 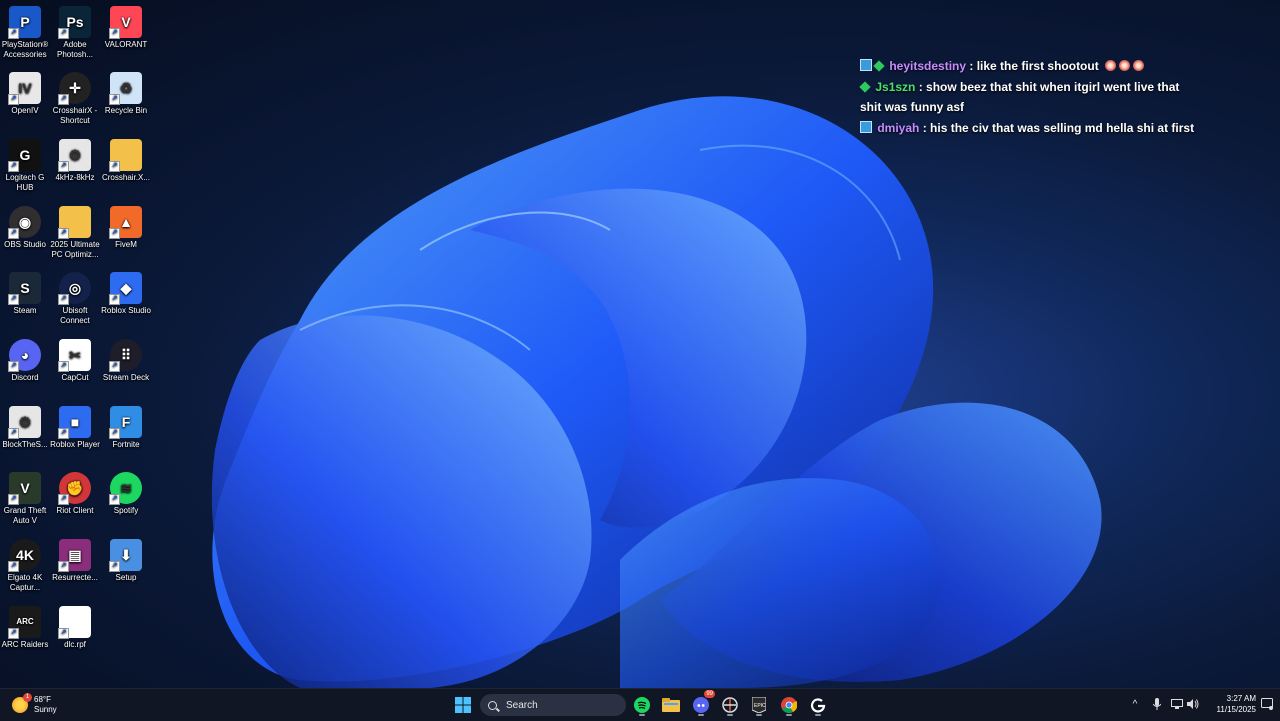 I want to click on file-explorer-icon, so click(x=671, y=705).